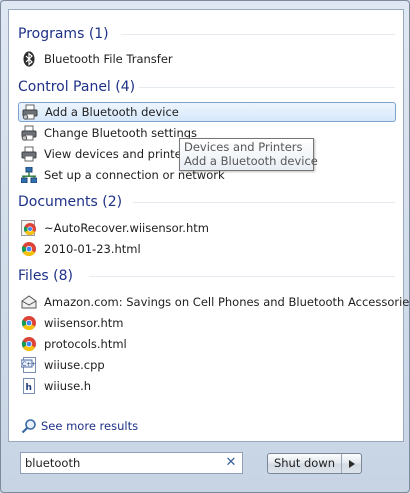  I want to click on result-html-file: 2010-01-23.html, so click(207, 249).